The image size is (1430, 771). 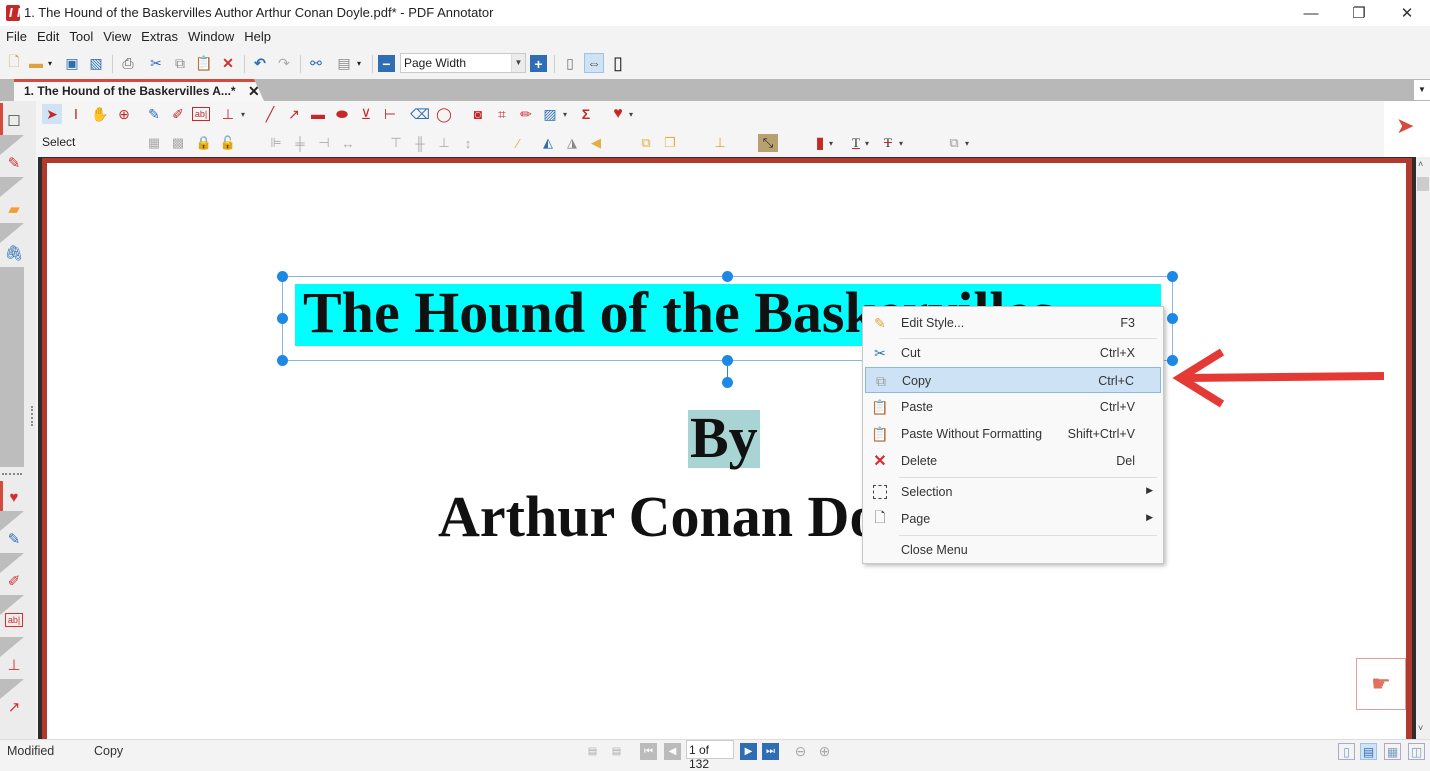 What do you see at coordinates (724, 438) in the screenshot?
I see `document-by-text: By` at bounding box center [724, 438].